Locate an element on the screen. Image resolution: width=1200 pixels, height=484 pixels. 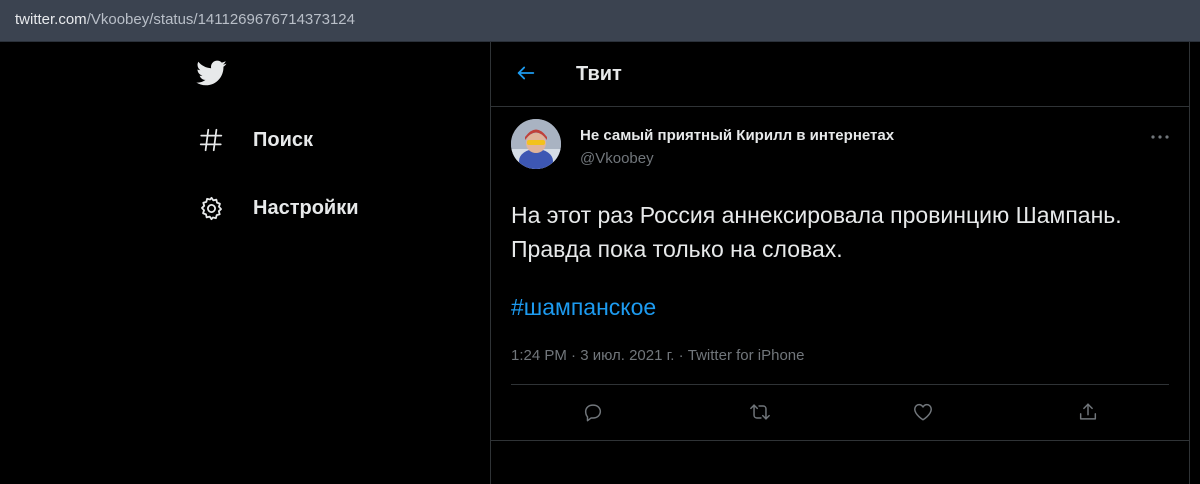
arrow-left-icon is located at coordinates (526, 75).